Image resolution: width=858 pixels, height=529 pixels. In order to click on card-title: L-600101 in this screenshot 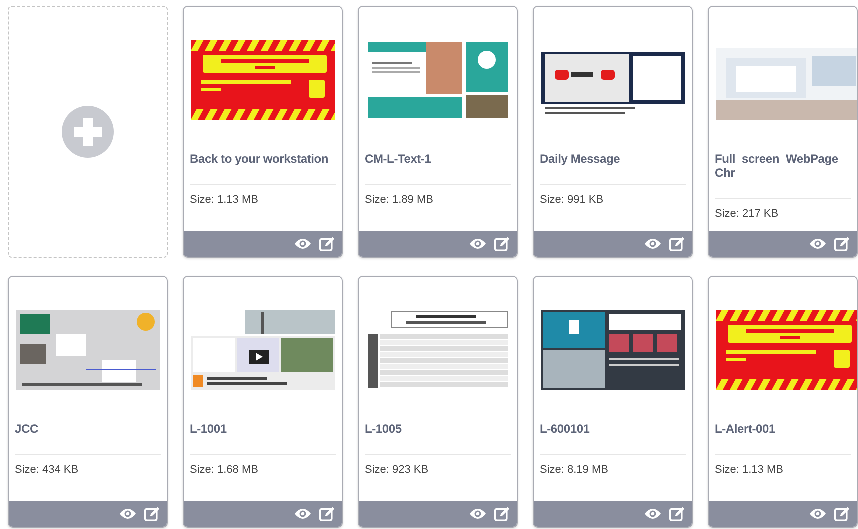, I will do `click(565, 429)`.